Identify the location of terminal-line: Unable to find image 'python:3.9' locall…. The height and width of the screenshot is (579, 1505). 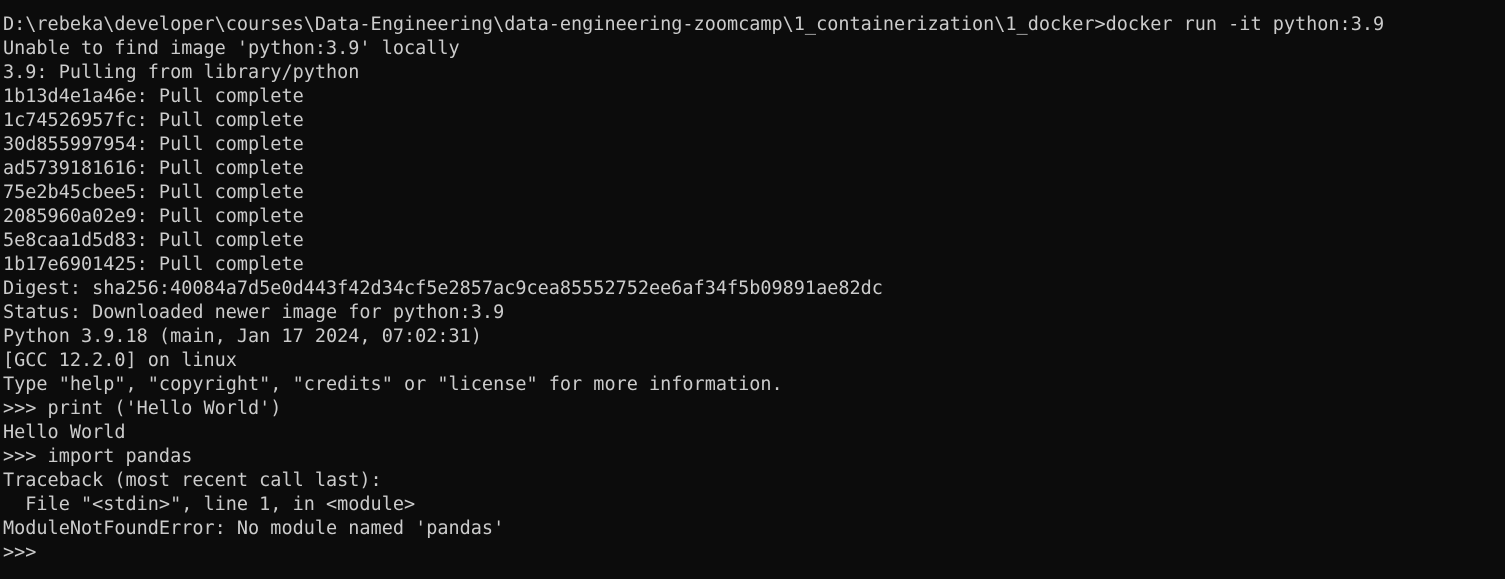
(231, 48).